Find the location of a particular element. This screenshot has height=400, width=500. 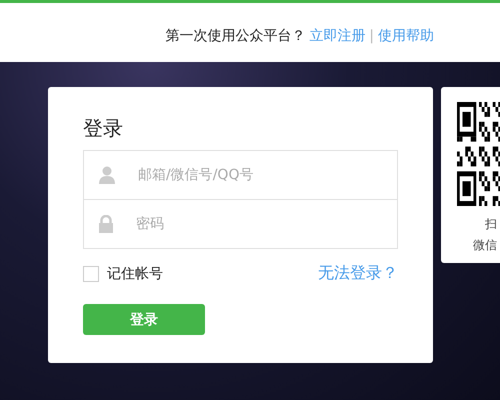

qr-caption: 微信 is located at coordinates (485, 245).